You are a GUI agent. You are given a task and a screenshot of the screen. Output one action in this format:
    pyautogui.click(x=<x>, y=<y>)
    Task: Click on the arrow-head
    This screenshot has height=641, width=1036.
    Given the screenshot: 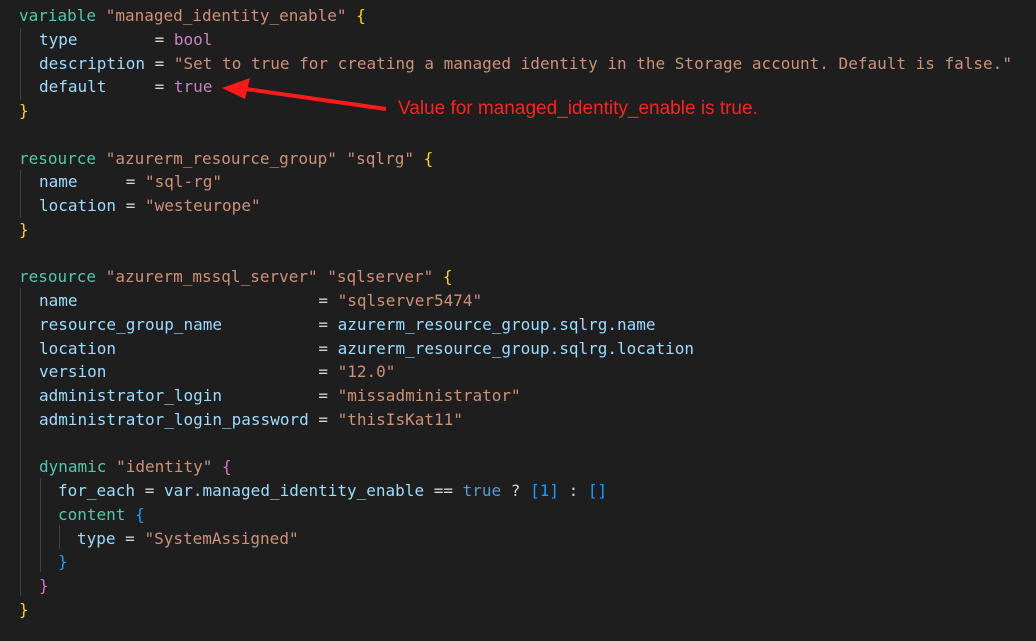 What is the action you would take?
    pyautogui.click(x=236, y=88)
    